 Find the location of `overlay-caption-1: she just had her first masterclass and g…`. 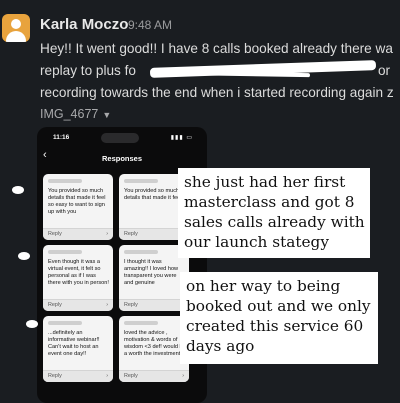

overlay-caption-1: she just had her first masterclass and g… is located at coordinates (274, 213).